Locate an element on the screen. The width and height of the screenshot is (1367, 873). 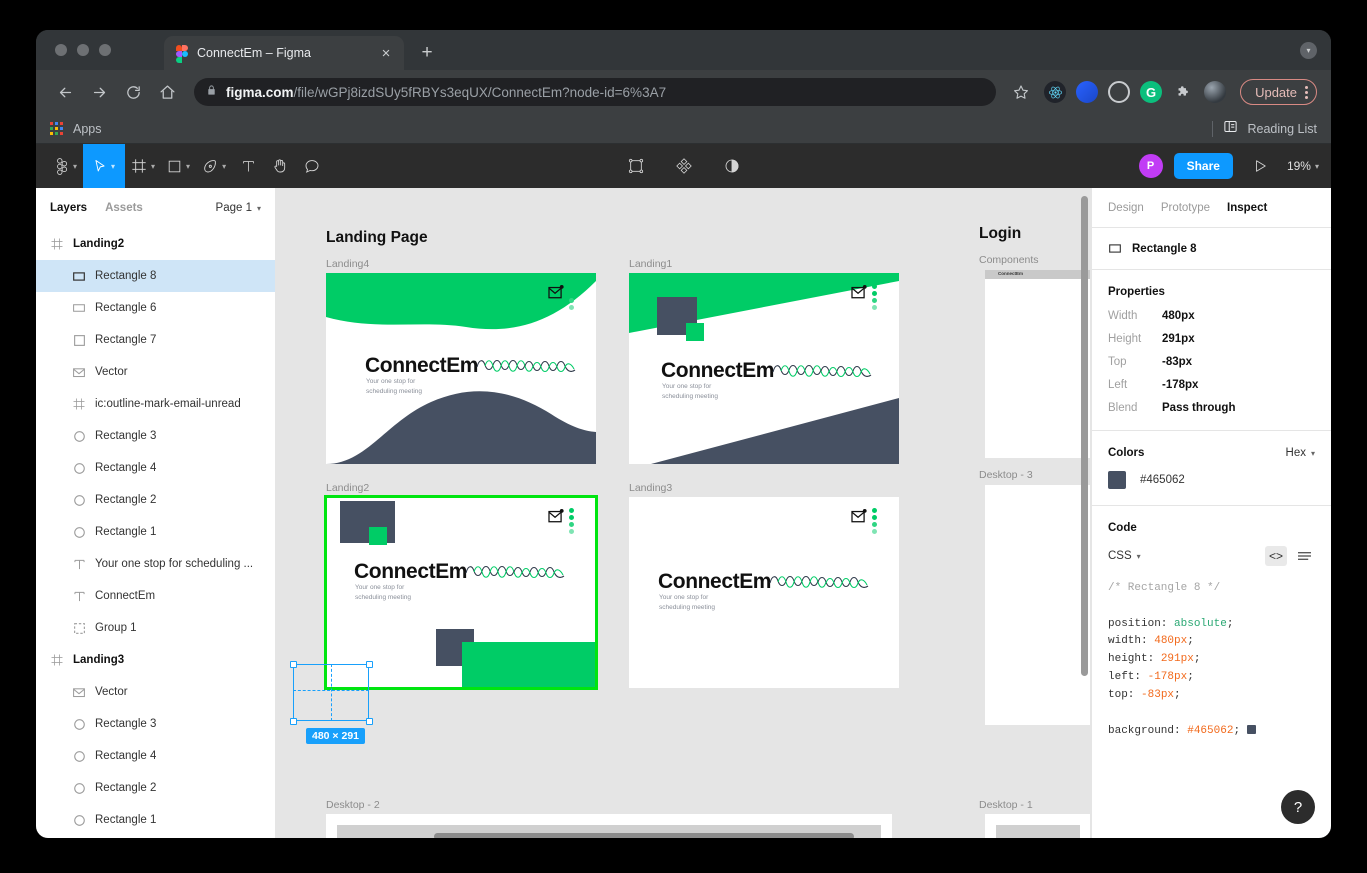
profile-avatar is located at coordinates (1215, 92).